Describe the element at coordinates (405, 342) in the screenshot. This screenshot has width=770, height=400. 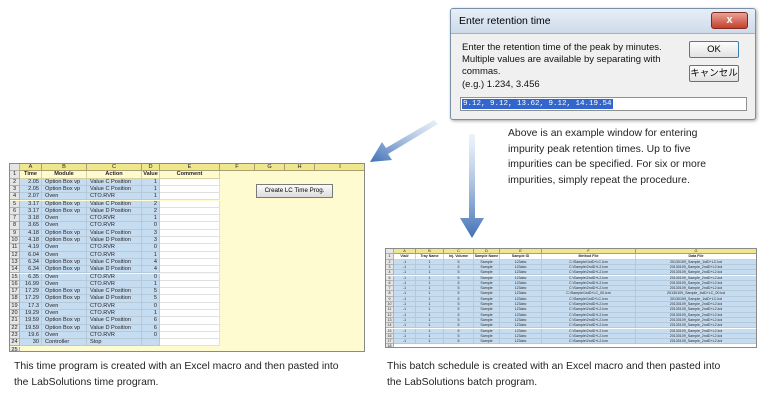
I see `table-cell: -1` at that location.